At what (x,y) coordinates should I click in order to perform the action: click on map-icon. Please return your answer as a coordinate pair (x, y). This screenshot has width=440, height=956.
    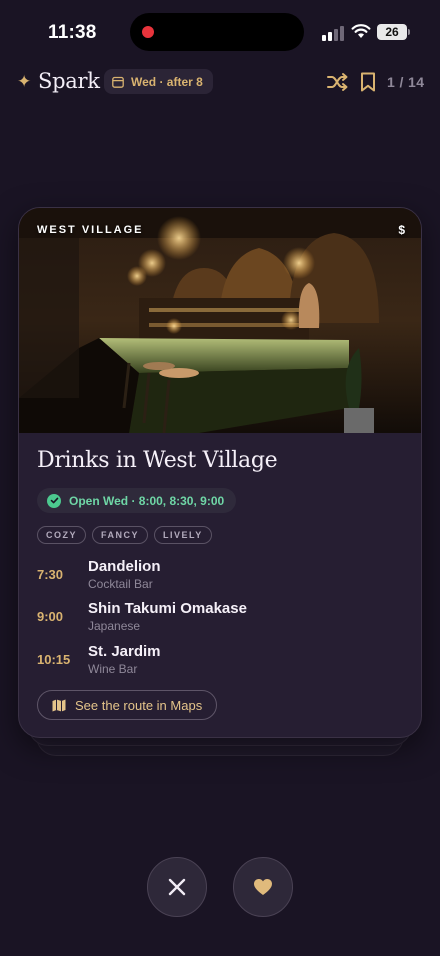
    Looking at the image, I should click on (59, 705).